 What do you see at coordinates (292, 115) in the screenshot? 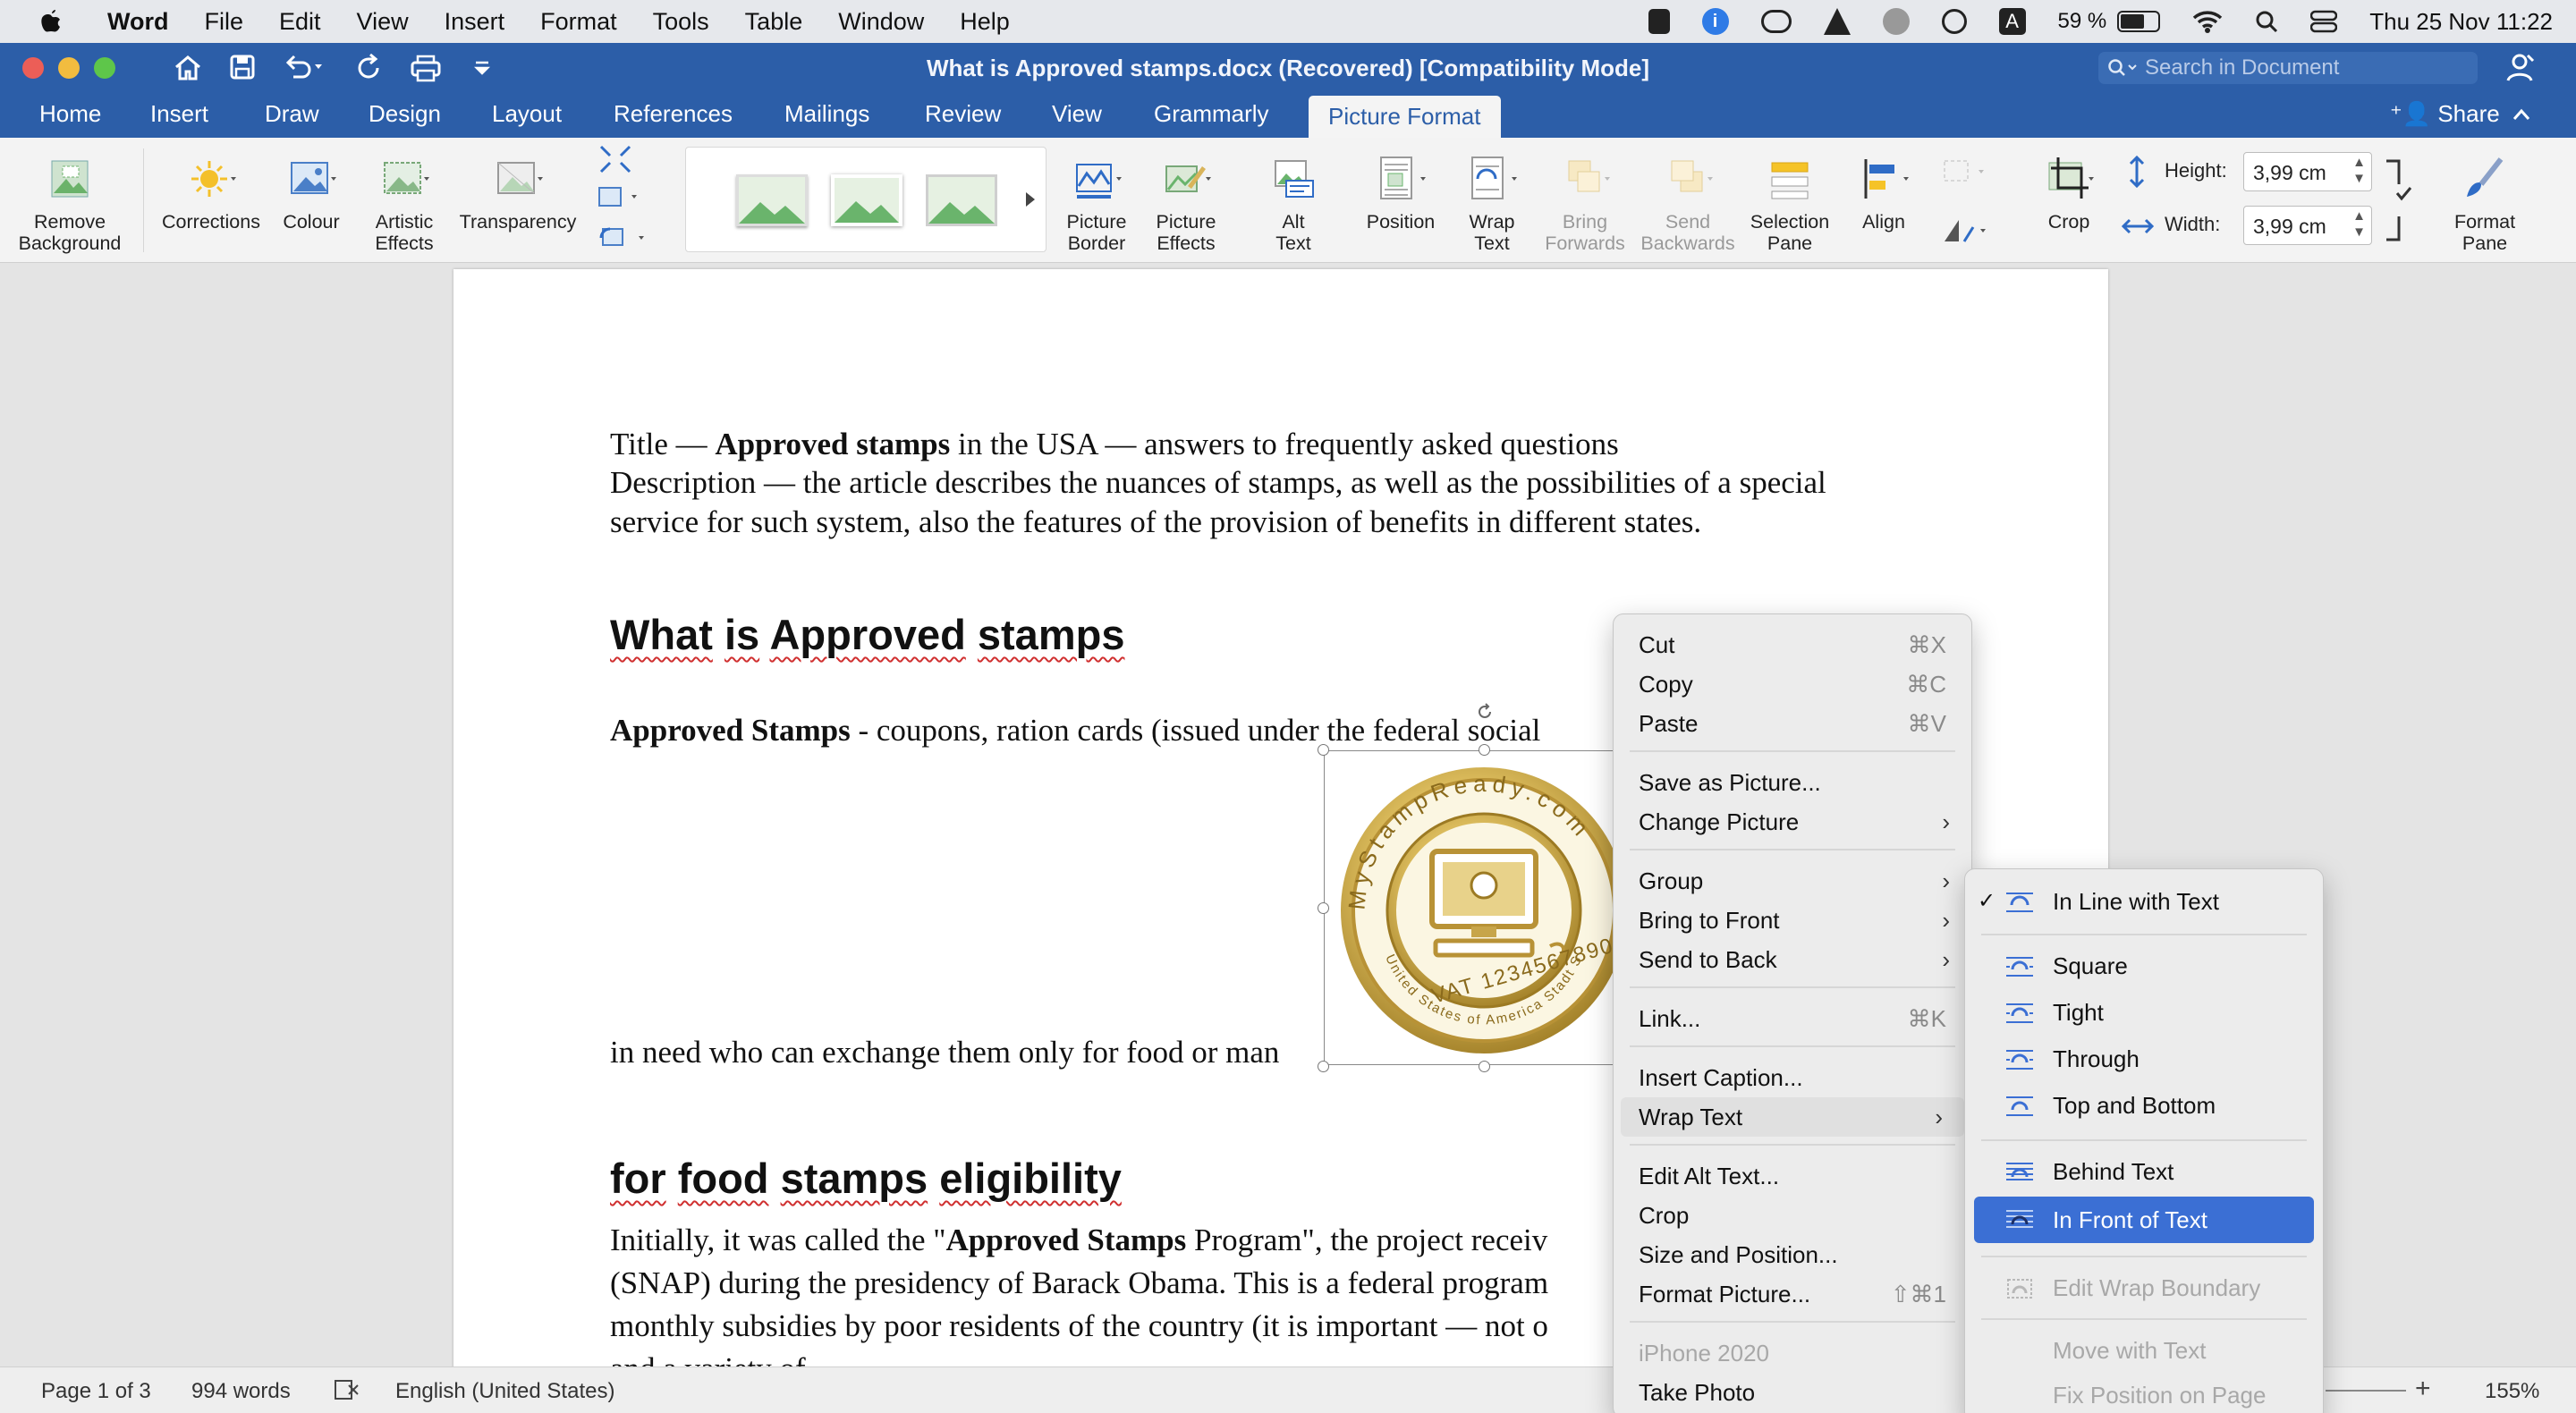
I see `tab-draw: Draw` at bounding box center [292, 115].